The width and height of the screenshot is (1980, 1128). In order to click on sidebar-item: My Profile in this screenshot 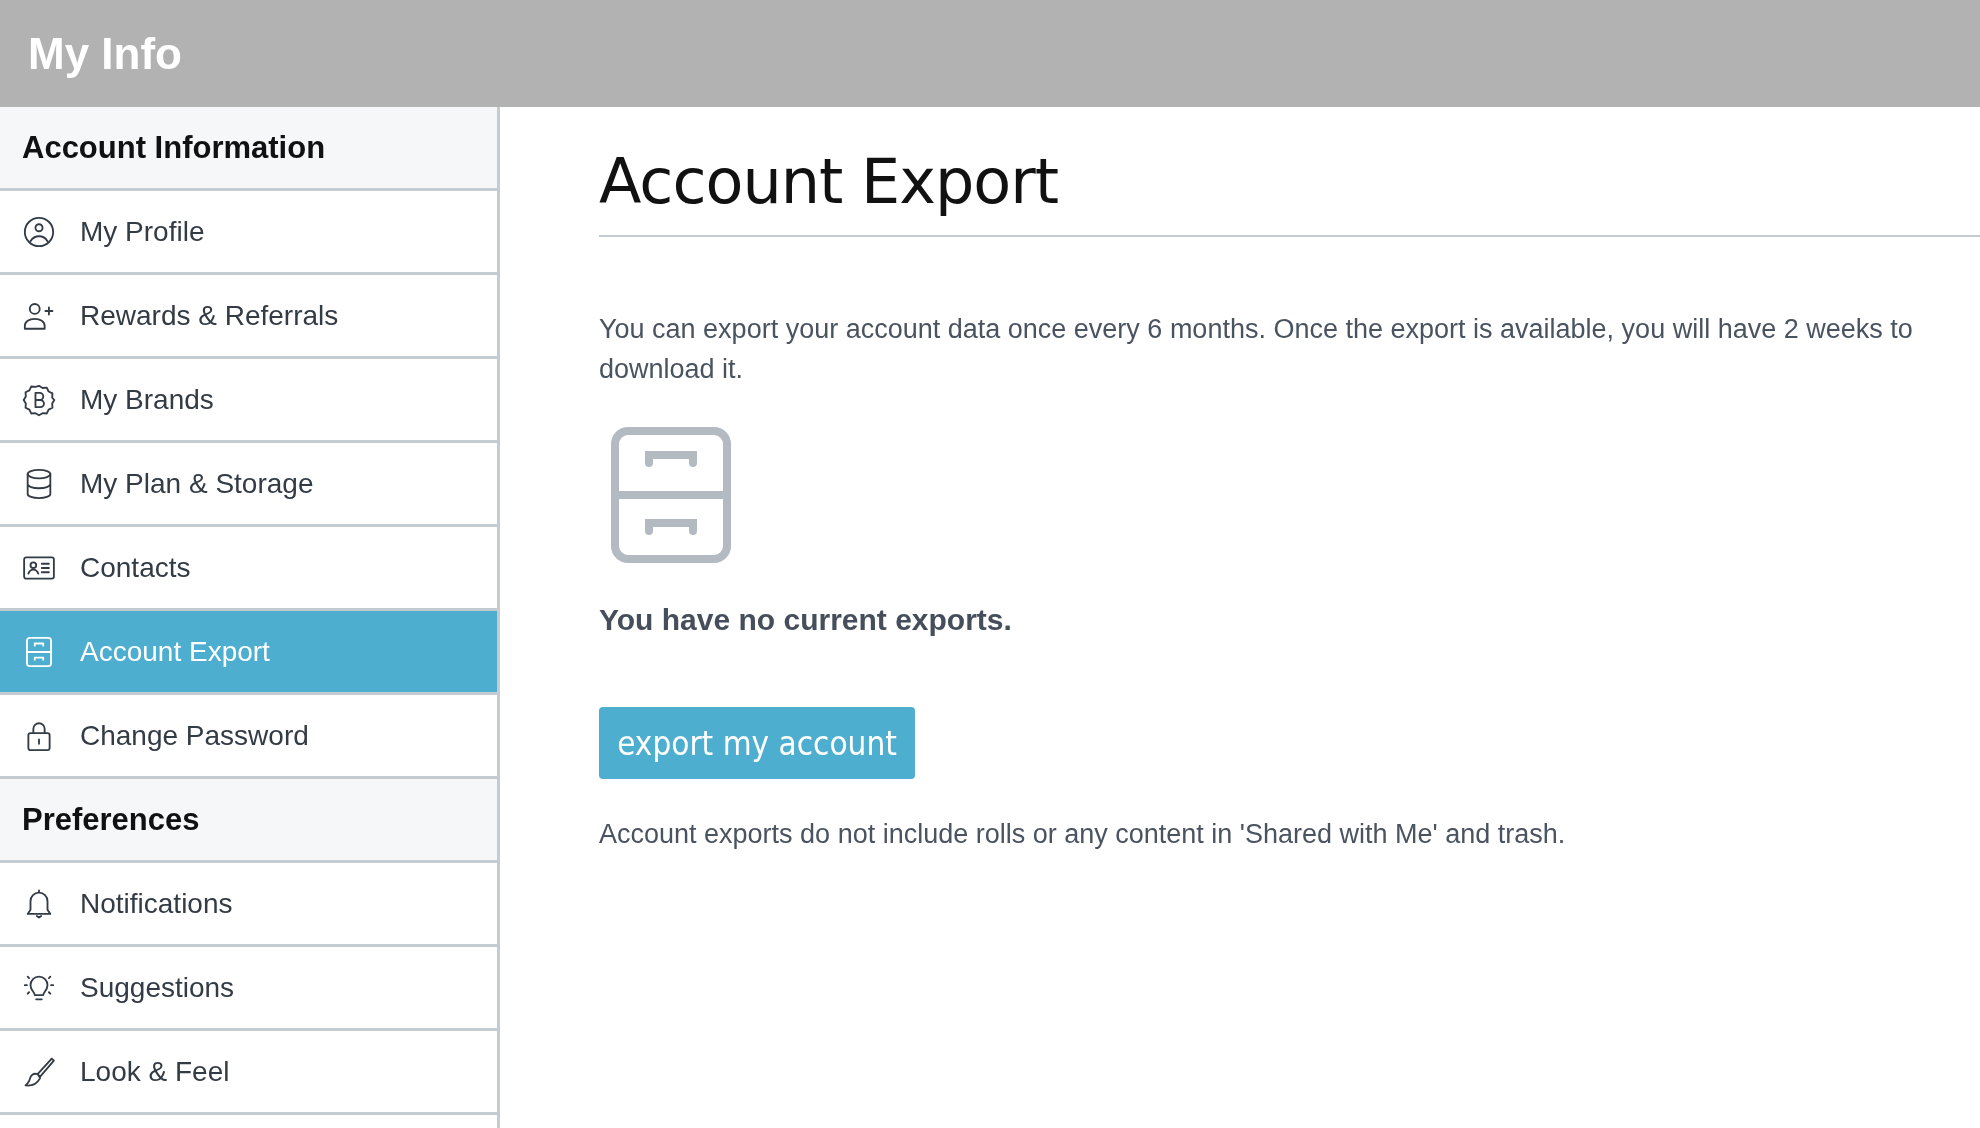, I will do `click(248, 233)`.